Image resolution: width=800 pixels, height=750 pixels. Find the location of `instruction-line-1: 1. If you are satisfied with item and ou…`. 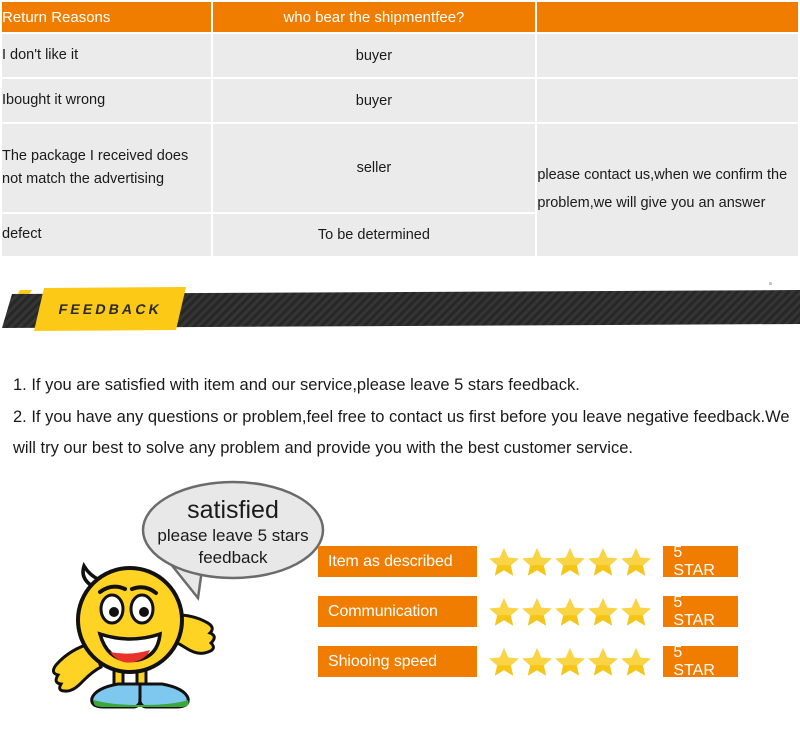

instruction-line-1: 1. If you are satisfied with item and ou… is located at coordinates (296, 385).